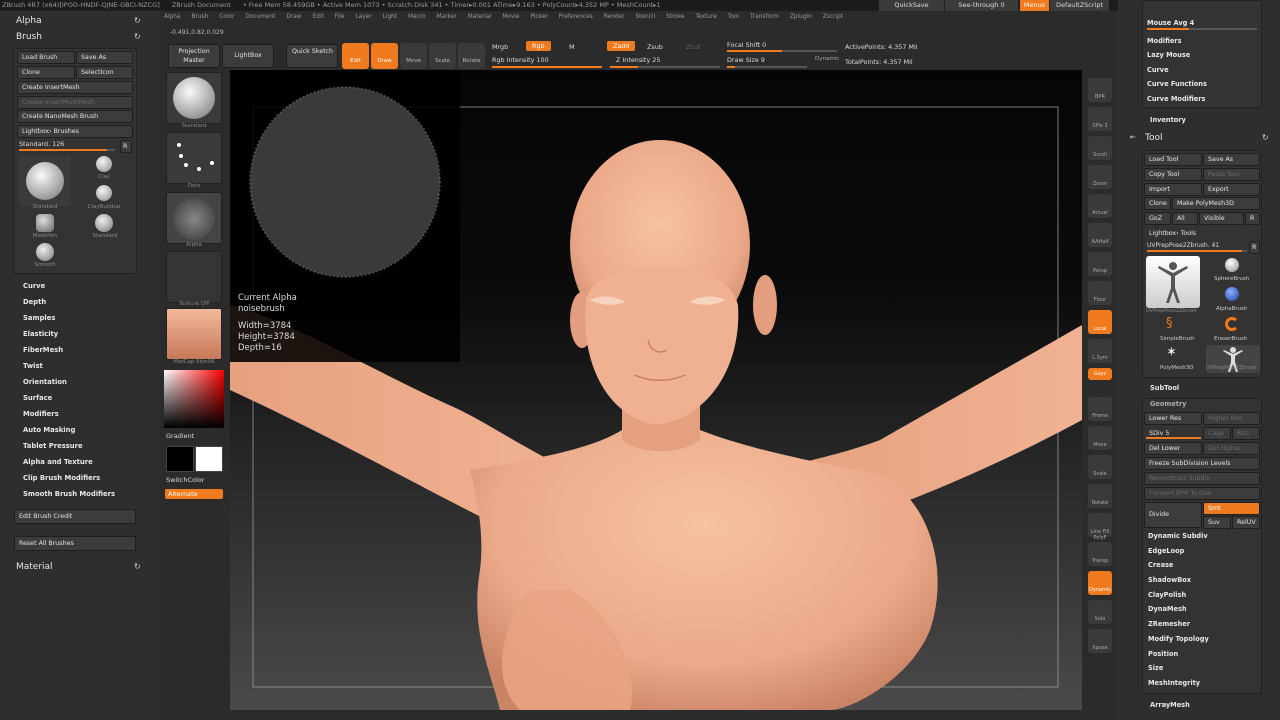 The width and height of the screenshot is (1280, 720). I want to click on geometry-menu-meshintegrity: MeshIntegrity, so click(1203, 686).